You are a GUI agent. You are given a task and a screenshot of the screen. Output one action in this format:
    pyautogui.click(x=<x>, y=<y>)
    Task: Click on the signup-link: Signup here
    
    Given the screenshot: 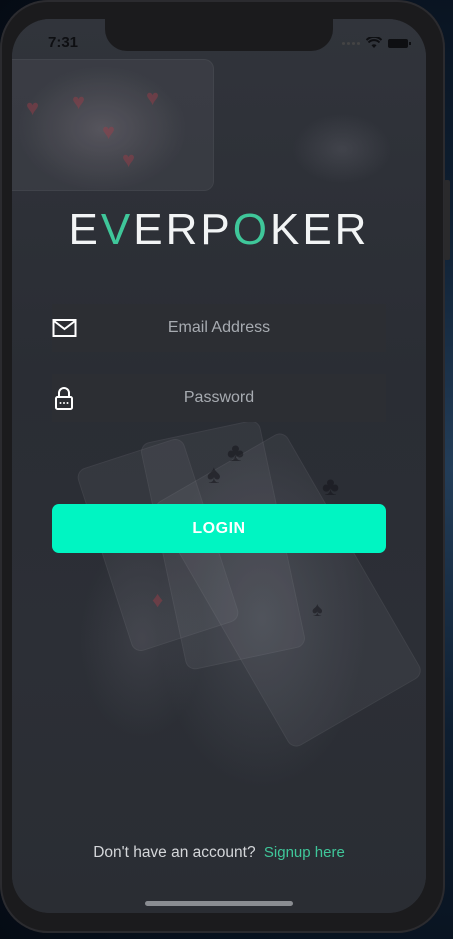 What is the action you would take?
    pyautogui.click(x=304, y=852)
    